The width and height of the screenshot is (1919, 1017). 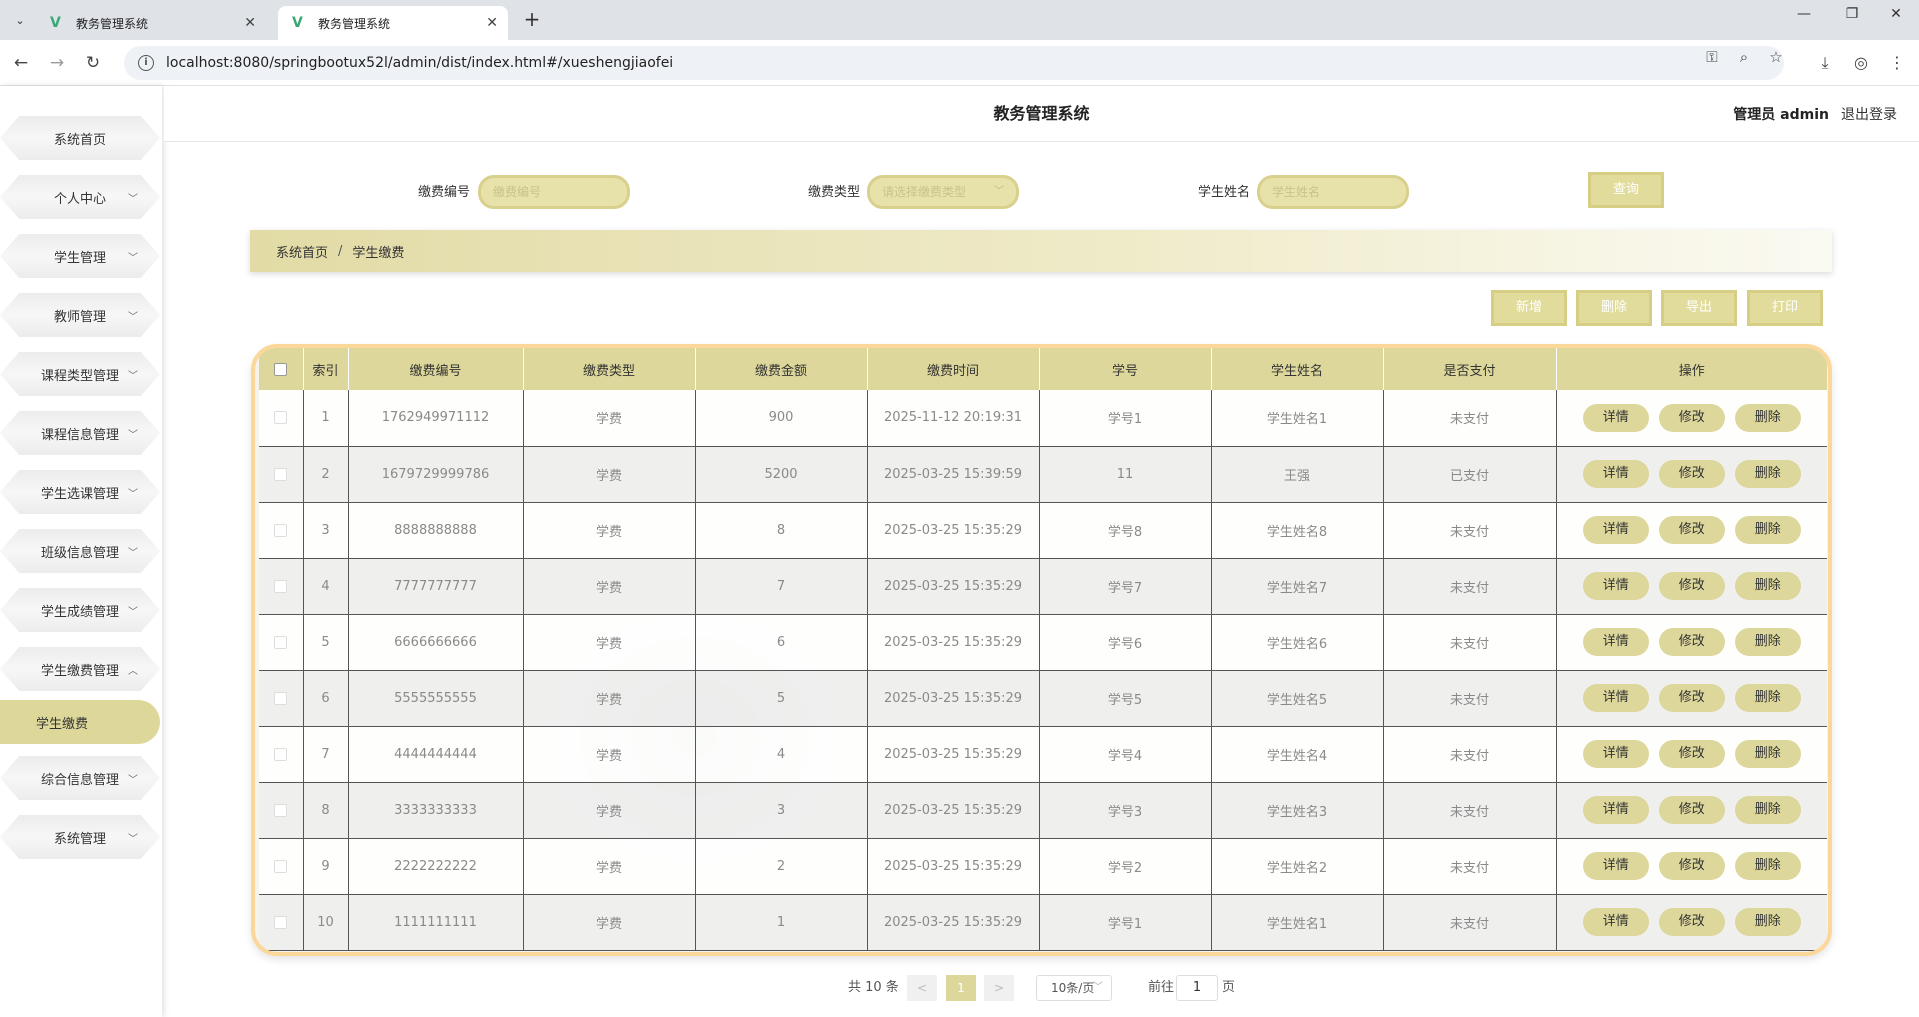 I want to click on password-key-icon: ⚿, so click(x=1712, y=57).